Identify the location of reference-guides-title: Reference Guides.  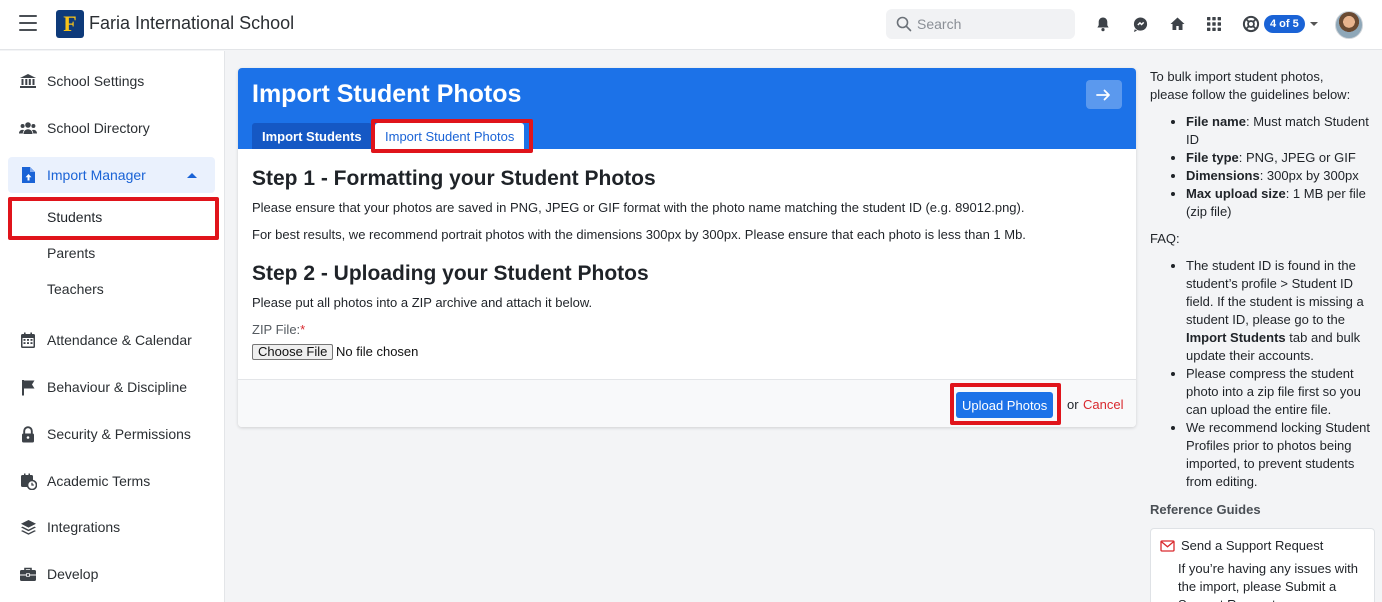
(1205, 509).